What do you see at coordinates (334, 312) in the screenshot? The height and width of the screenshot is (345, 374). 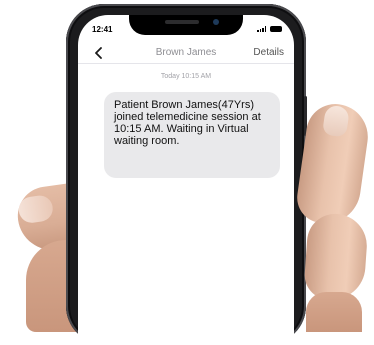 I see `hand-right` at bounding box center [334, 312].